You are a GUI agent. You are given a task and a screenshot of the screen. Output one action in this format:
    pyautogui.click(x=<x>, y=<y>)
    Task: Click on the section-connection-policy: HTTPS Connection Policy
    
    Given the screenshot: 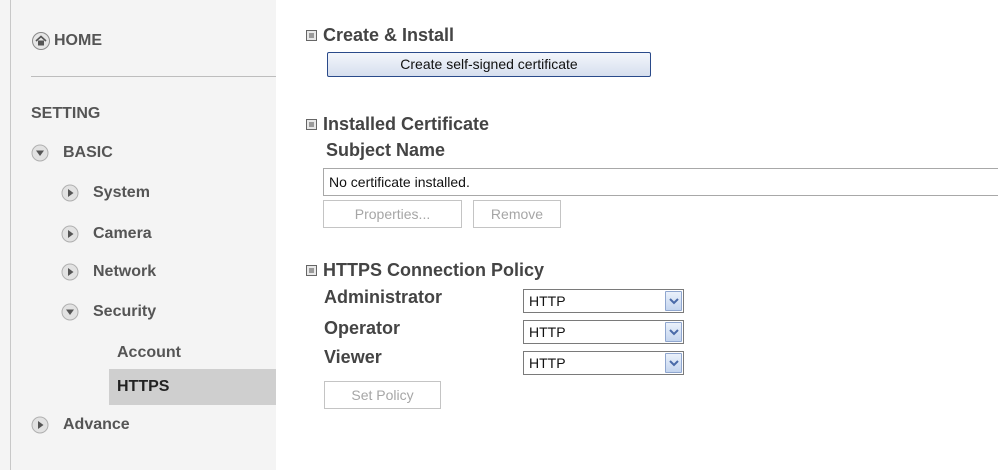 What is the action you would take?
    pyautogui.click(x=425, y=270)
    